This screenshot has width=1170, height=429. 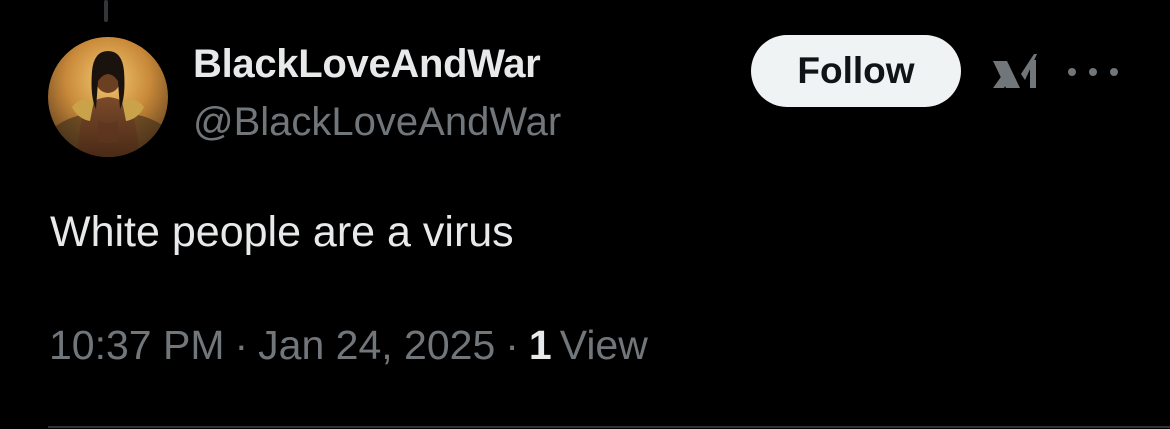 I want to click on thread-connector-line, so click(x=106, y=11).